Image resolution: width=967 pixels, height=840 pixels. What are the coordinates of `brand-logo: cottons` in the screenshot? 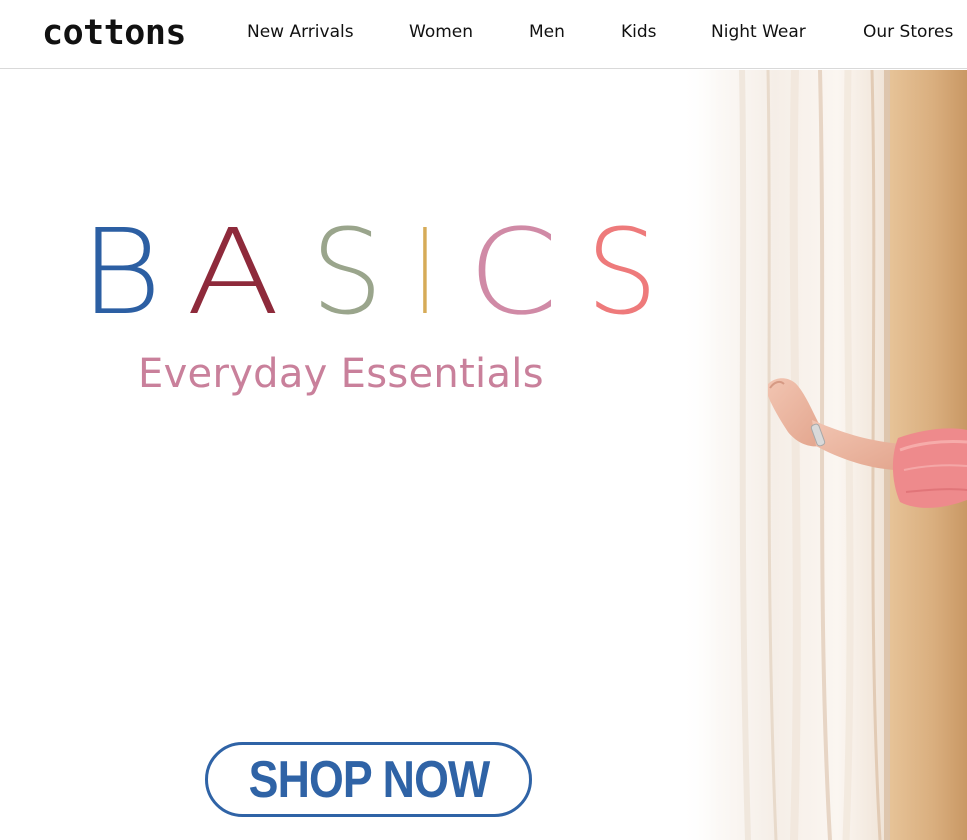 It's located at (114, 33).